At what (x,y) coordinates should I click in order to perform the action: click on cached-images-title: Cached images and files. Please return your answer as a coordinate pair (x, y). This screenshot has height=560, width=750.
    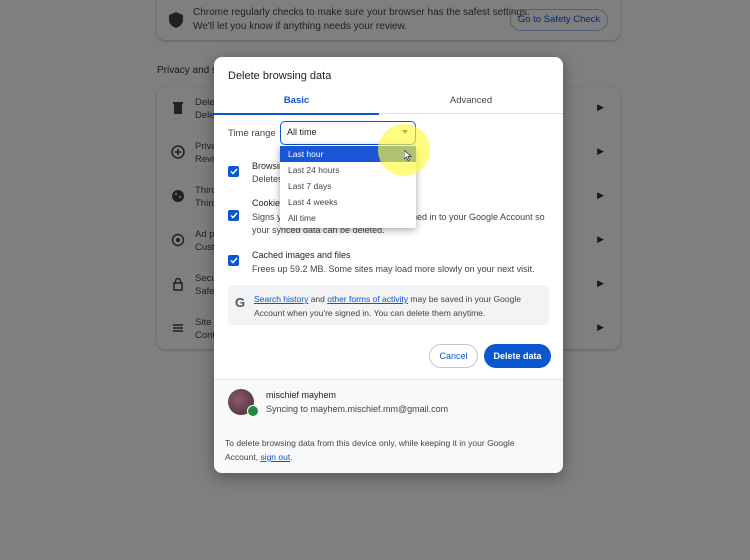
    Looking at the image, I should click on (301, 255).